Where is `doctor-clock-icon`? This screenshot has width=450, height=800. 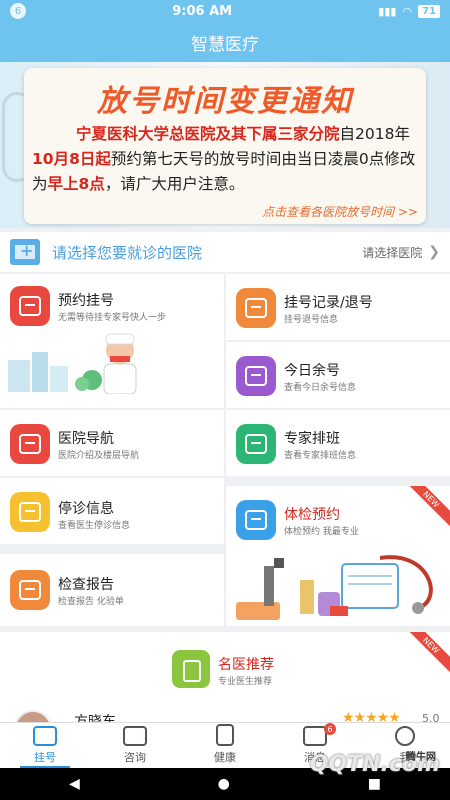 doctor-clock-icon is located at coordinates (30, 512).